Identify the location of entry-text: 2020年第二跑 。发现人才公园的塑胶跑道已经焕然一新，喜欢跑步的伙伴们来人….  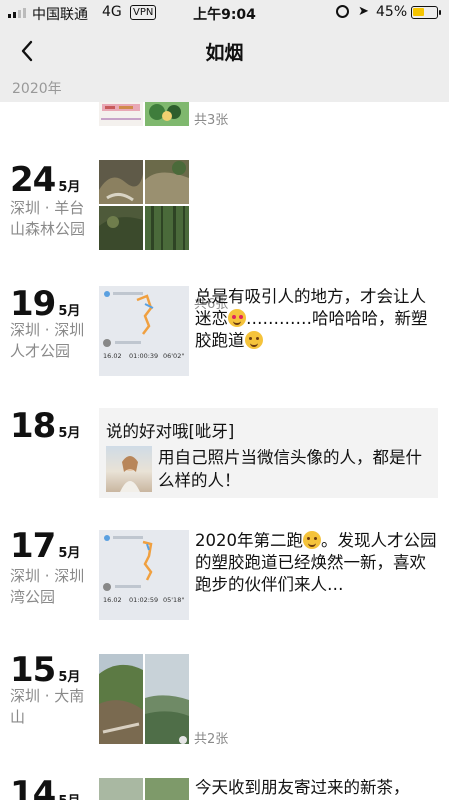
(317, 563).